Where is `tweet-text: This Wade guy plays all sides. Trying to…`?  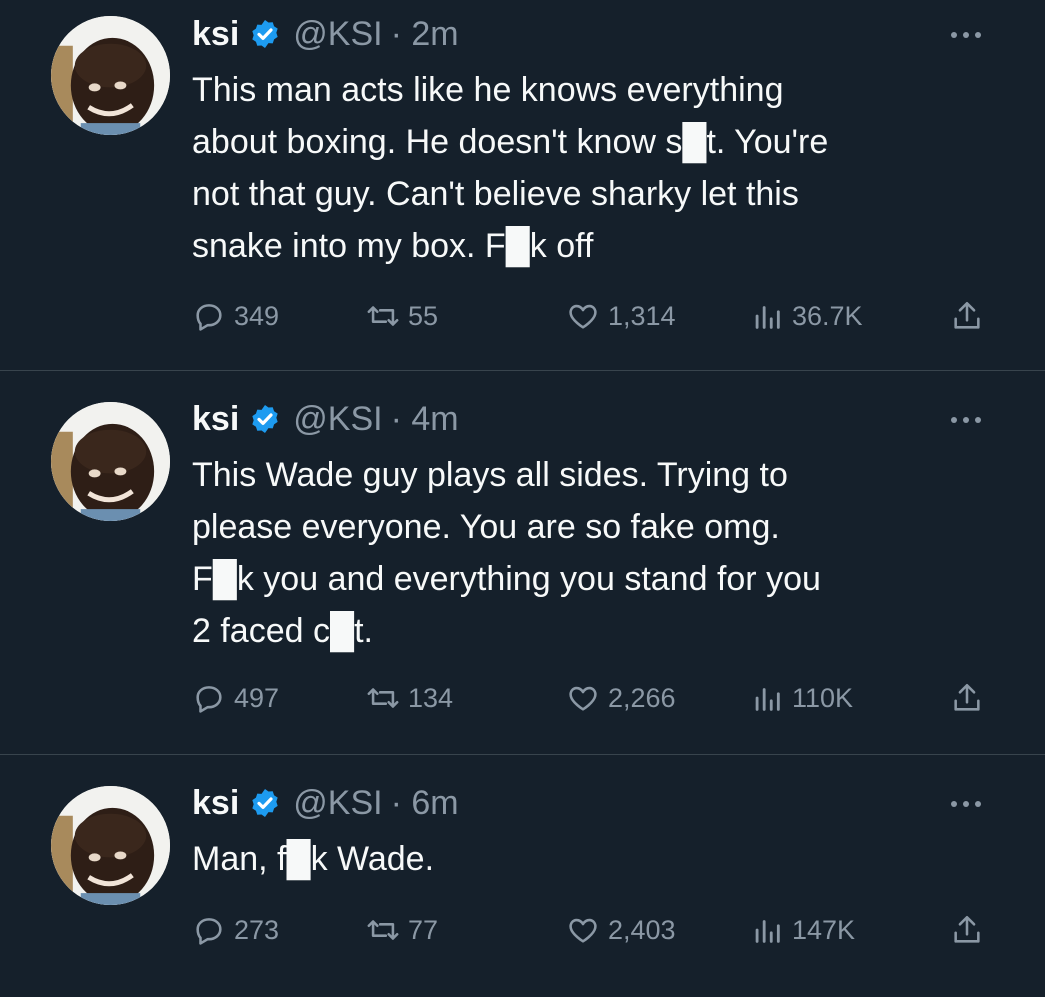
tweet-text: This Wade guy plays all sides. Trying to… is located at coordinates (506, 553).